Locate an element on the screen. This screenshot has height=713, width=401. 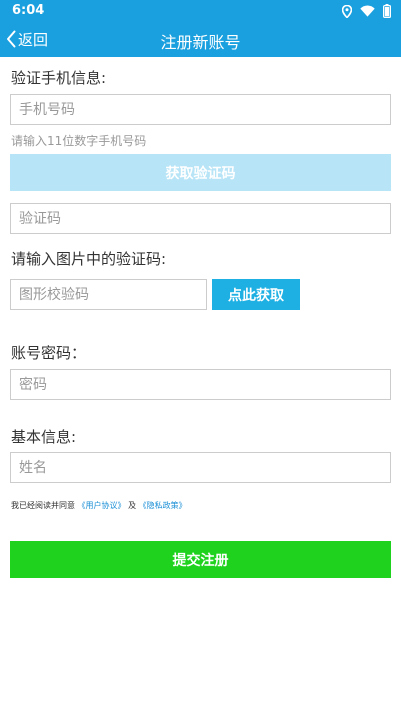
location-icon is located at coordinates (347, 11).